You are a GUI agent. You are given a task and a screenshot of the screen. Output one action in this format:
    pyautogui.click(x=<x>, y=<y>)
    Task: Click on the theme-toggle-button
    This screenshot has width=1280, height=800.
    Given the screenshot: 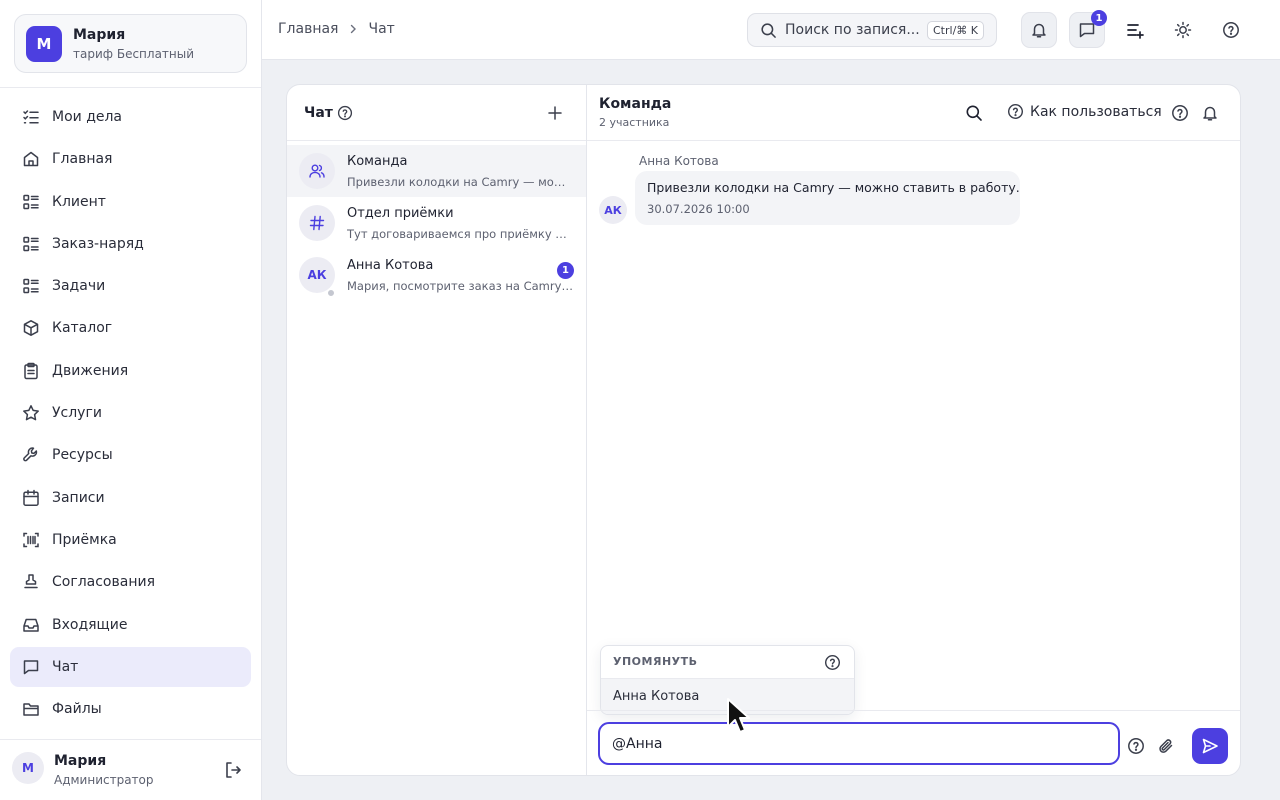 What is the action you would take?
    pyautogui.click(x=1183, y=30)
    